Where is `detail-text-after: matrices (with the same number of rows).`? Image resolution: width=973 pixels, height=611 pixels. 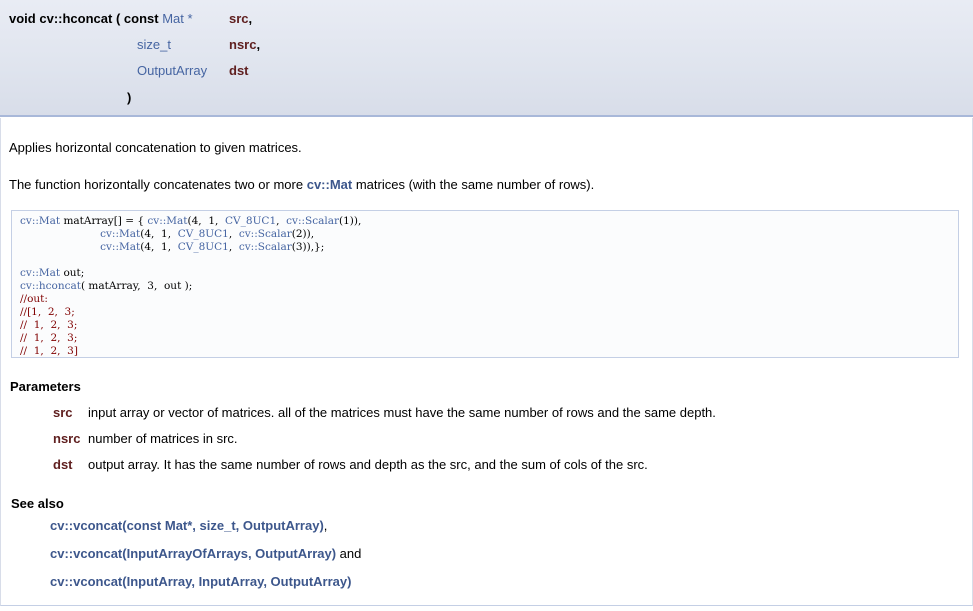 detail-text-after: matrices (with the same number of rows). is located at coordinates (473, 184).